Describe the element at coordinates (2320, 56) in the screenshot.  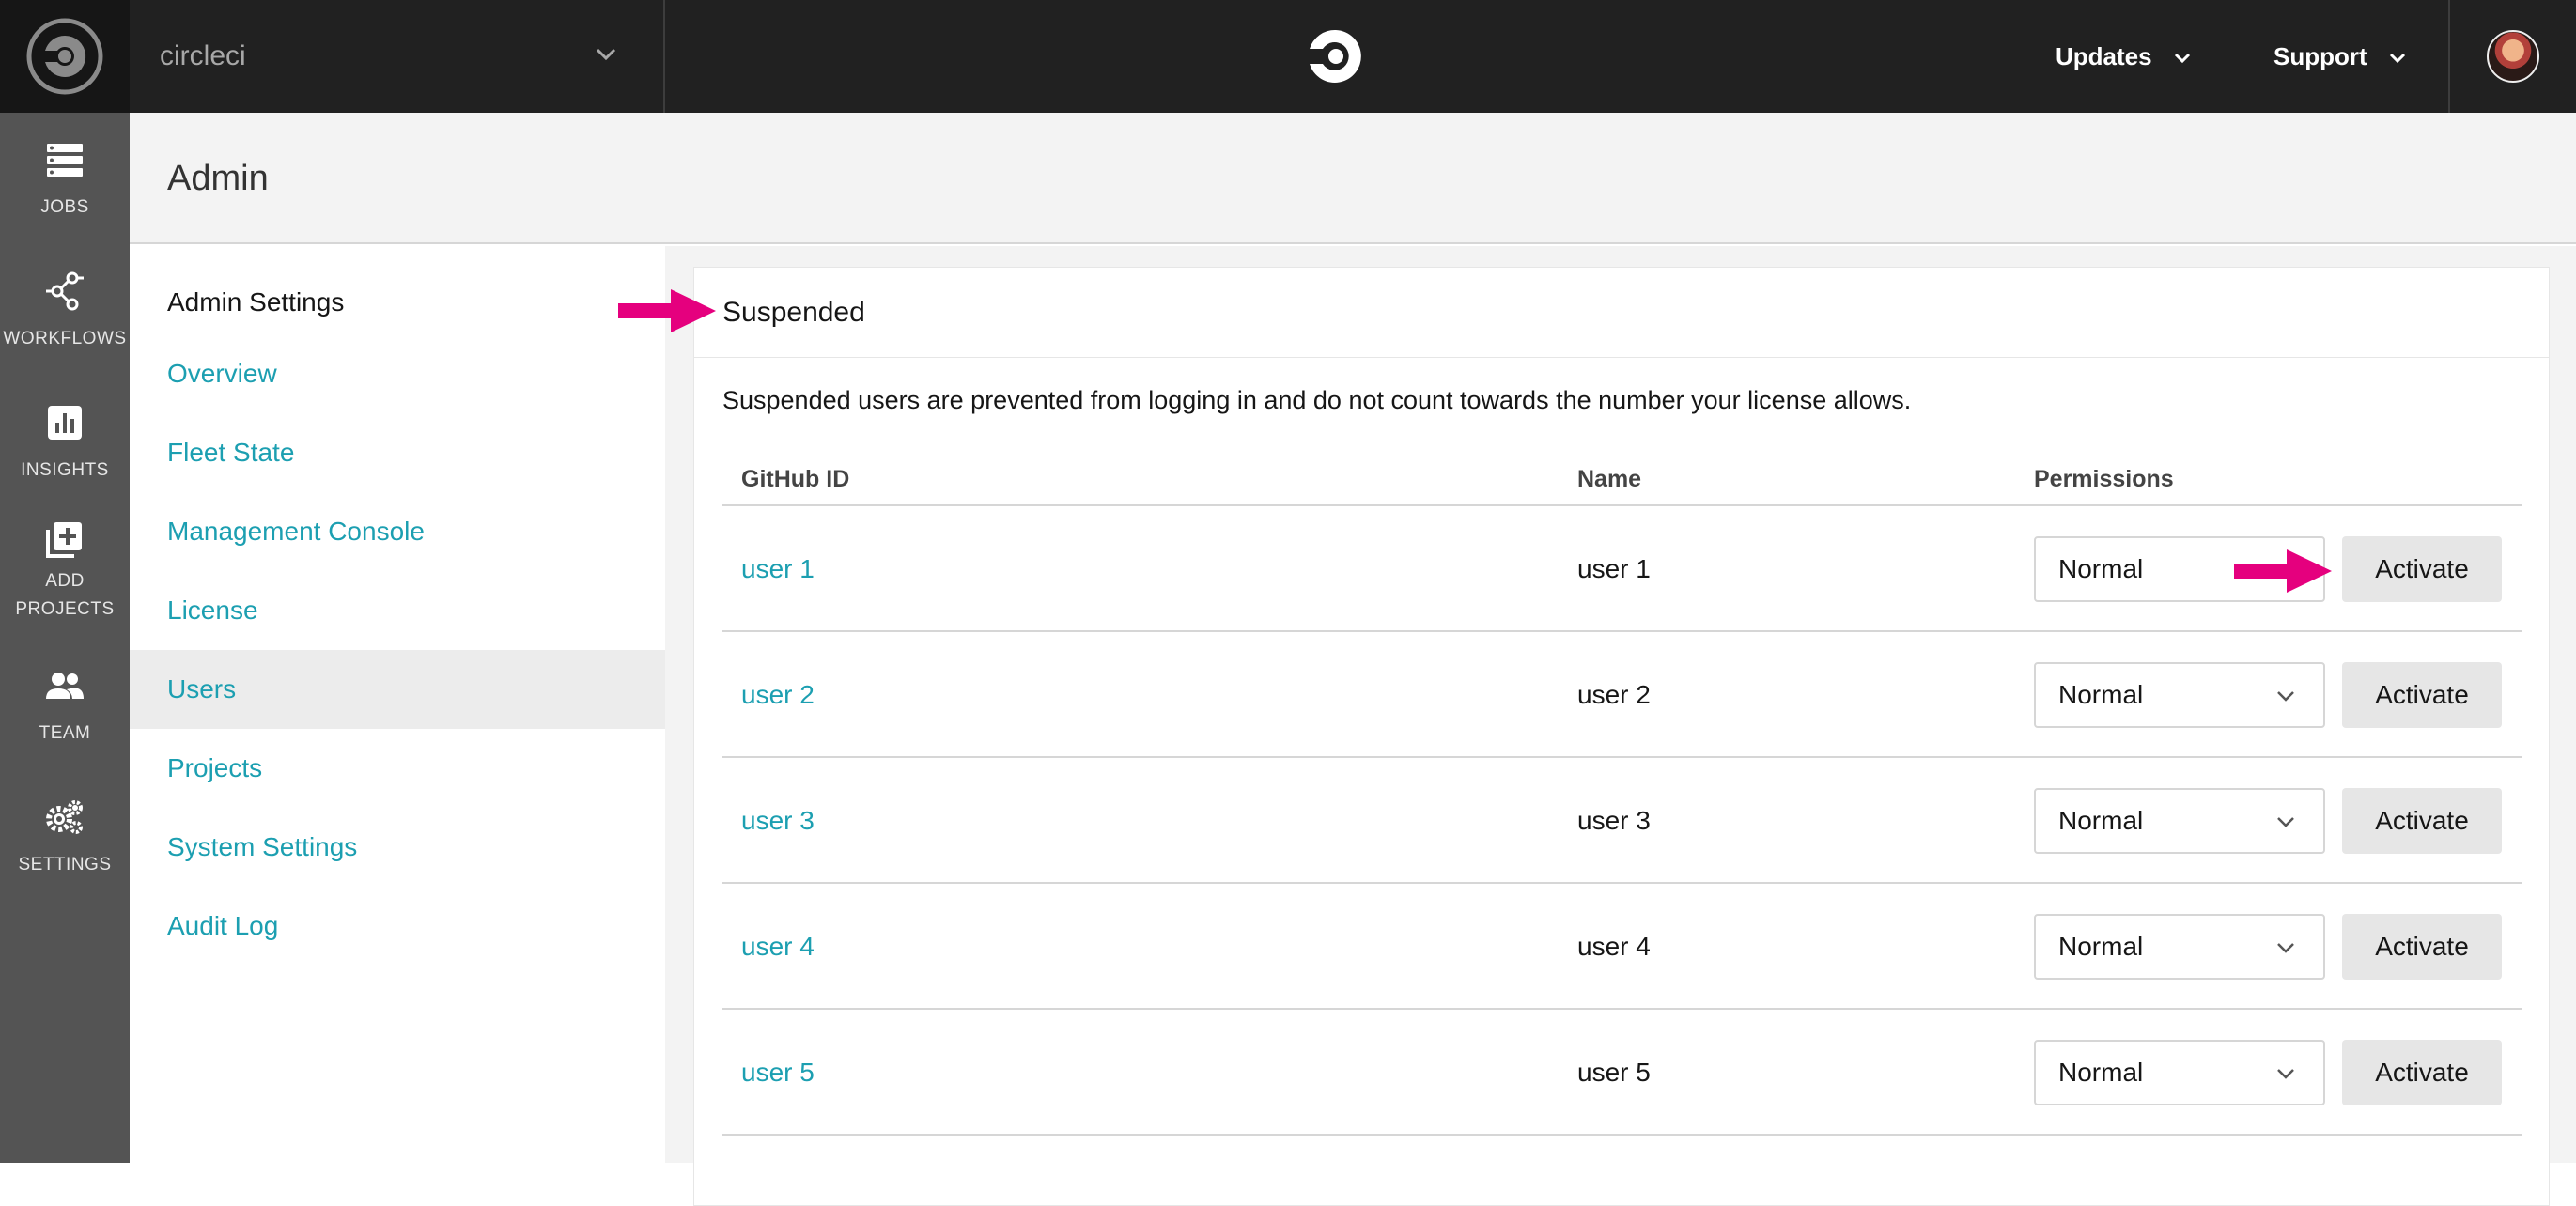
I see `support-label: Support` at that location.